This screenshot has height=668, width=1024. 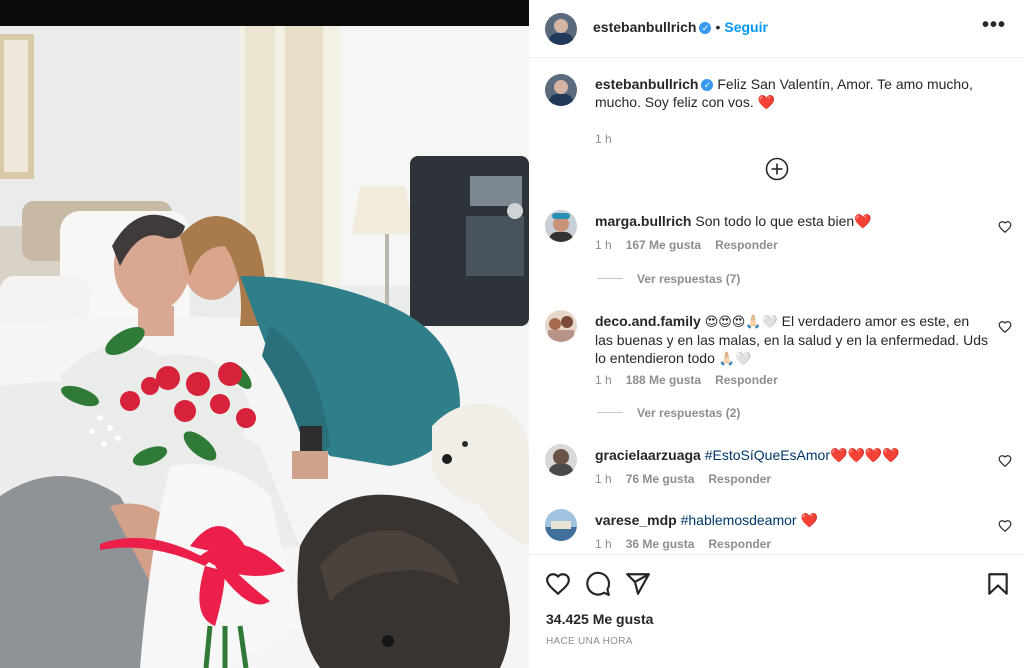 I want to click on heart-outline-icon, so click(x=558, y=584).